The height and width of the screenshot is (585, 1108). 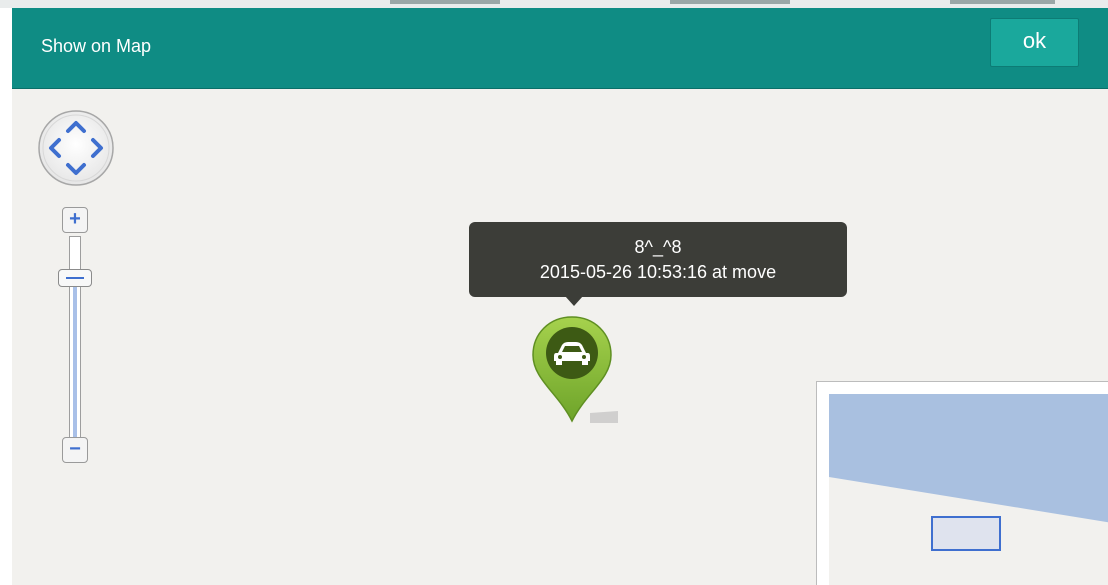 I want to click on overview-map, so click(x=962, y=483).